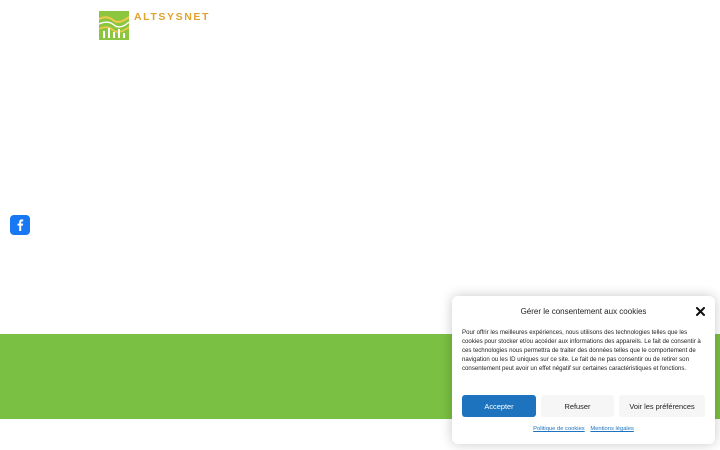  I want to click on cookie-banner-title: Gérer le consentement aux cookies, so click(583, 311).